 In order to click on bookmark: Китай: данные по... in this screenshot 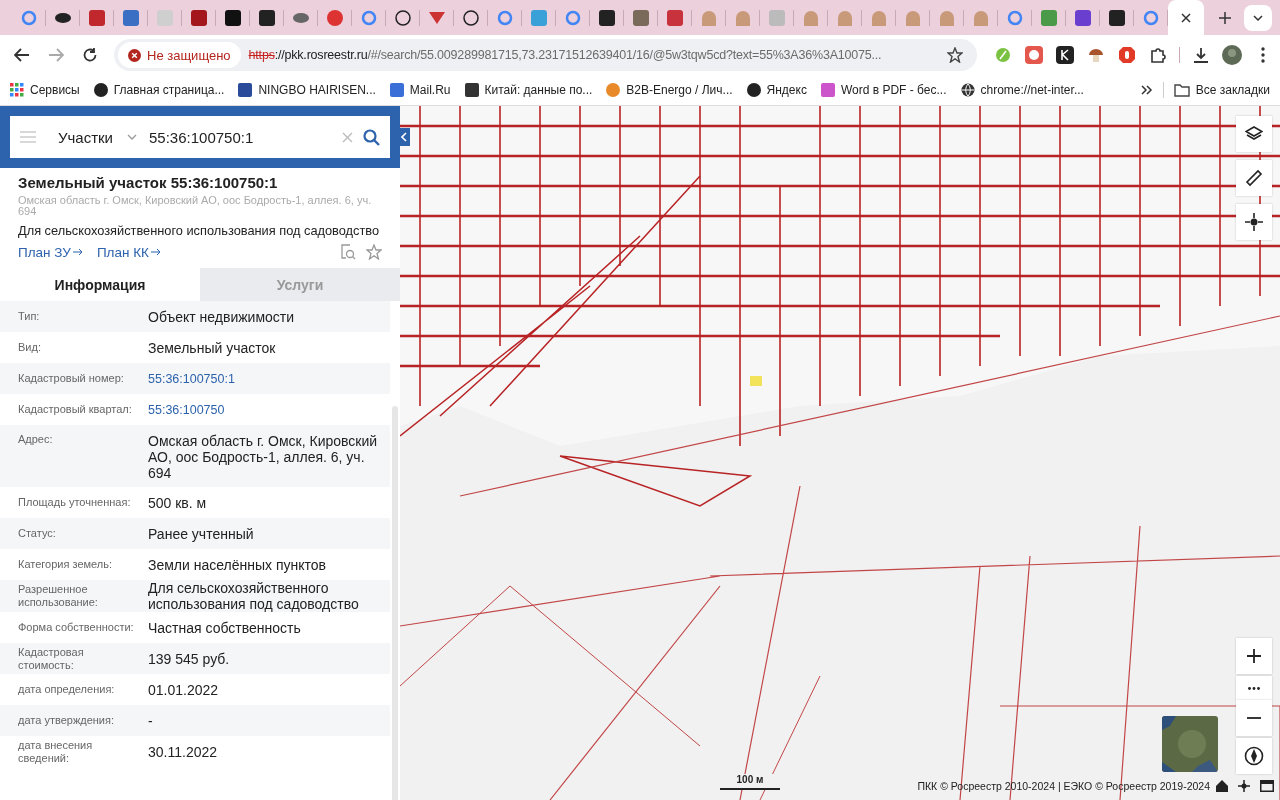, I will do `click(528, 90)`.